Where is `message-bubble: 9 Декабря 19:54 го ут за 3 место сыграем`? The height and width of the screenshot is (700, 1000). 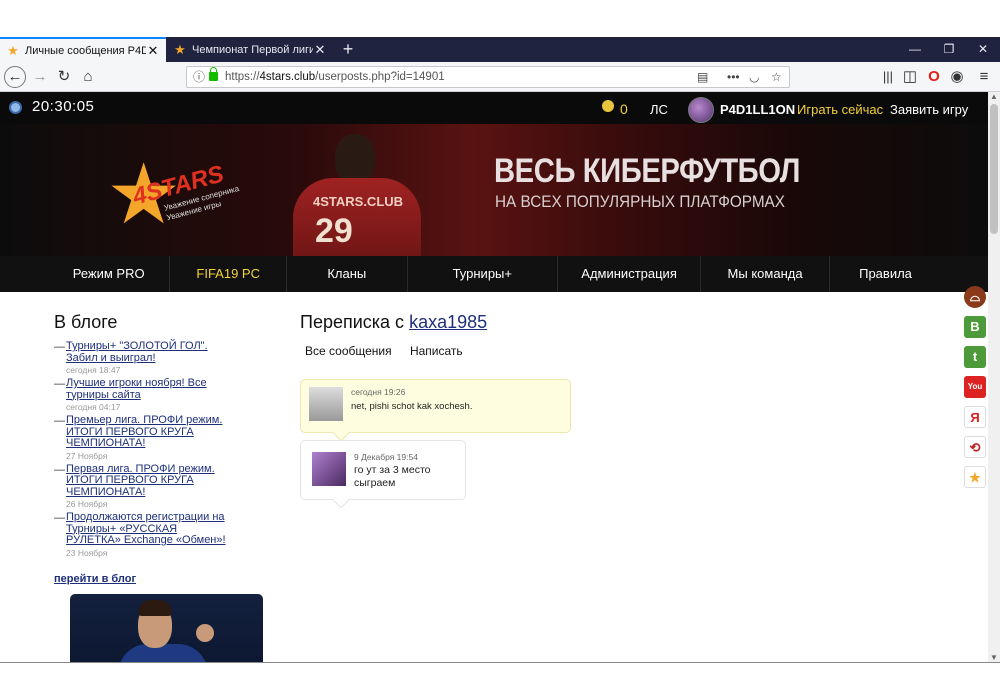
message-bubble: 9 Декабря 19:54 го ут за 3 место сыграем is located at coordinates (383, 474).